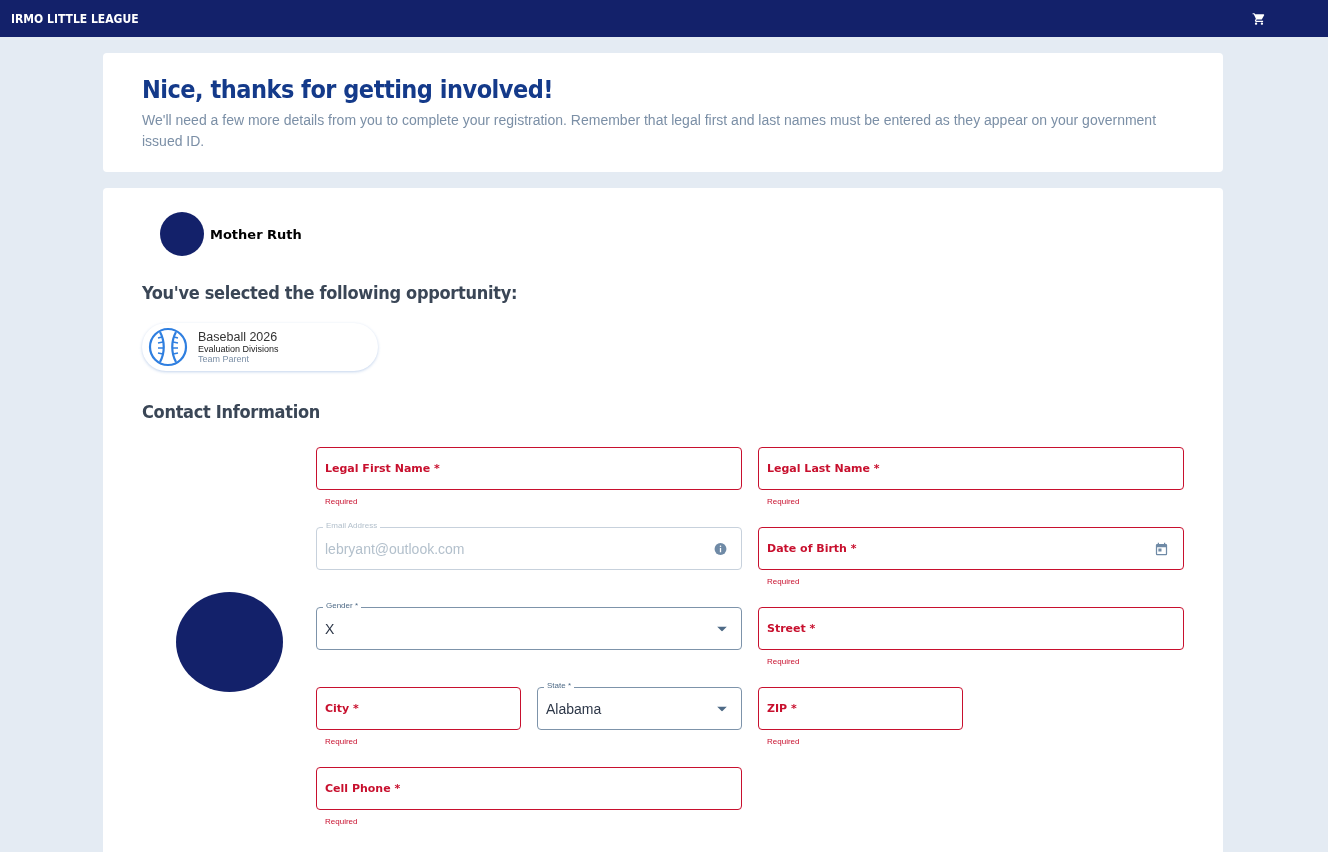  I want to click on intro-text: We'll need a few more details from you to complete your registration. Remember that legal first and last names must be entered as they appear on your government issued ID., so click(650, 131).